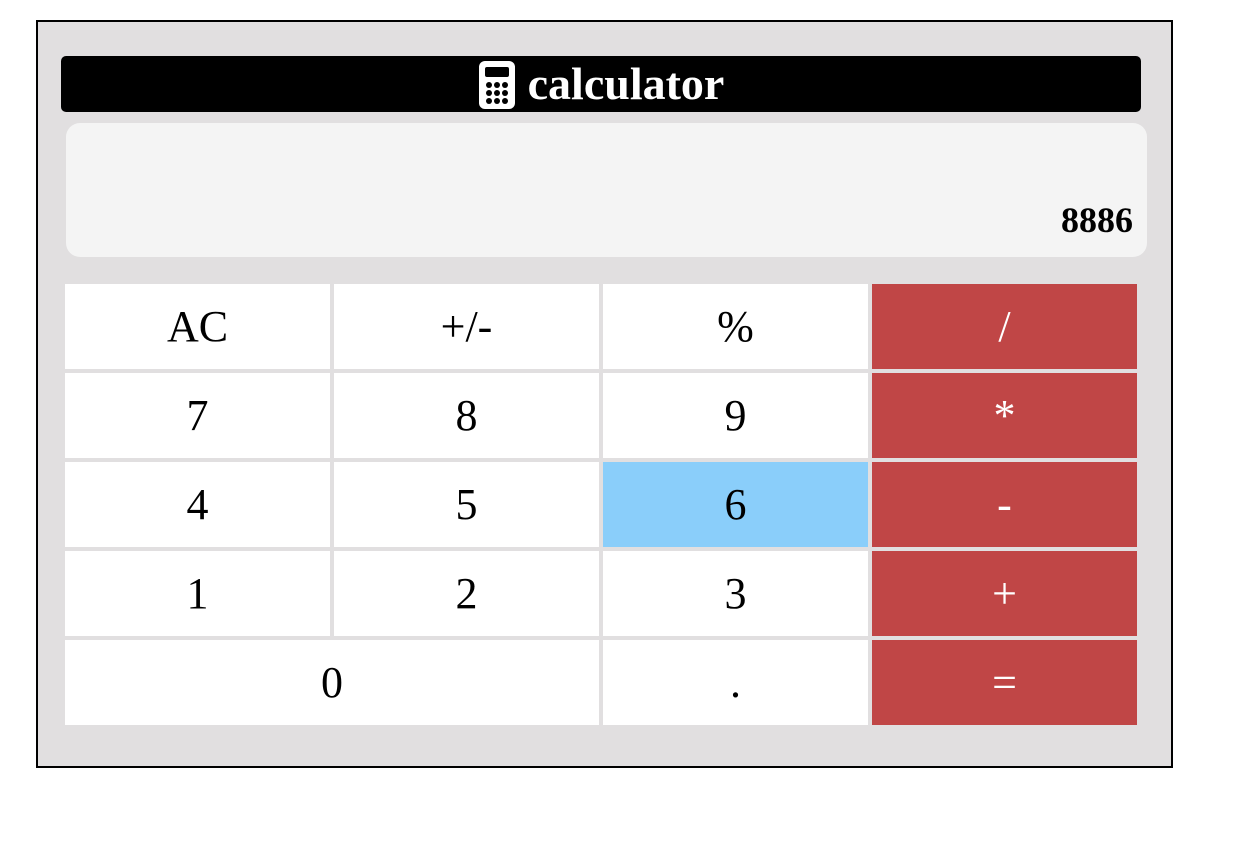 The height and width of the screenshot is (842, 1238). I want to click on app-title: calculator, so click(626, 83).